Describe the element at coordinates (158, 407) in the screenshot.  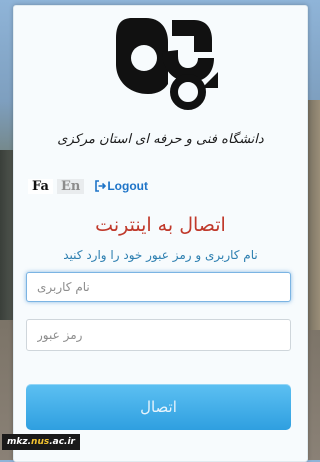
I see `connect-button: اتصال` at that location.